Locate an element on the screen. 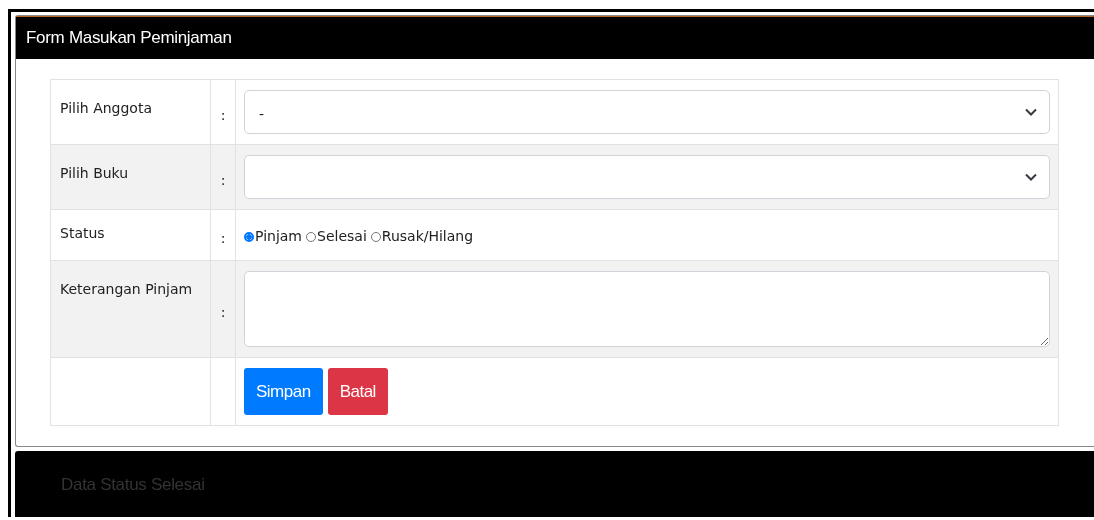 The image size is (1094, 520). text-area is located at coordinates (647, 309).